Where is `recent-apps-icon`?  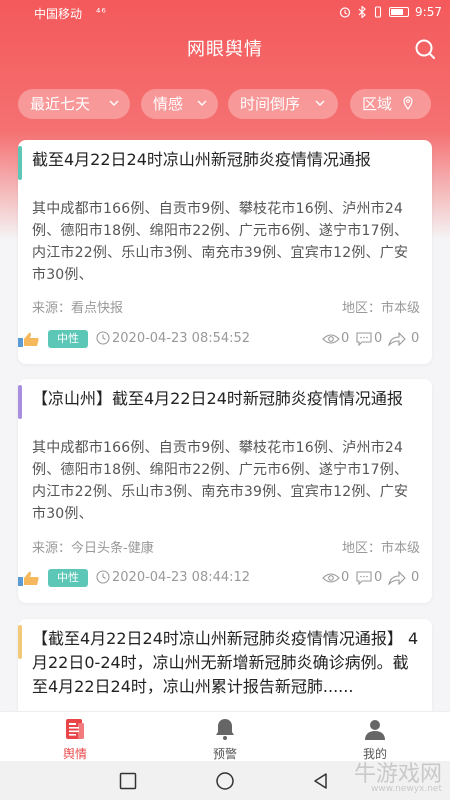 recent-apps-icon is located at coordinates (128, 781).